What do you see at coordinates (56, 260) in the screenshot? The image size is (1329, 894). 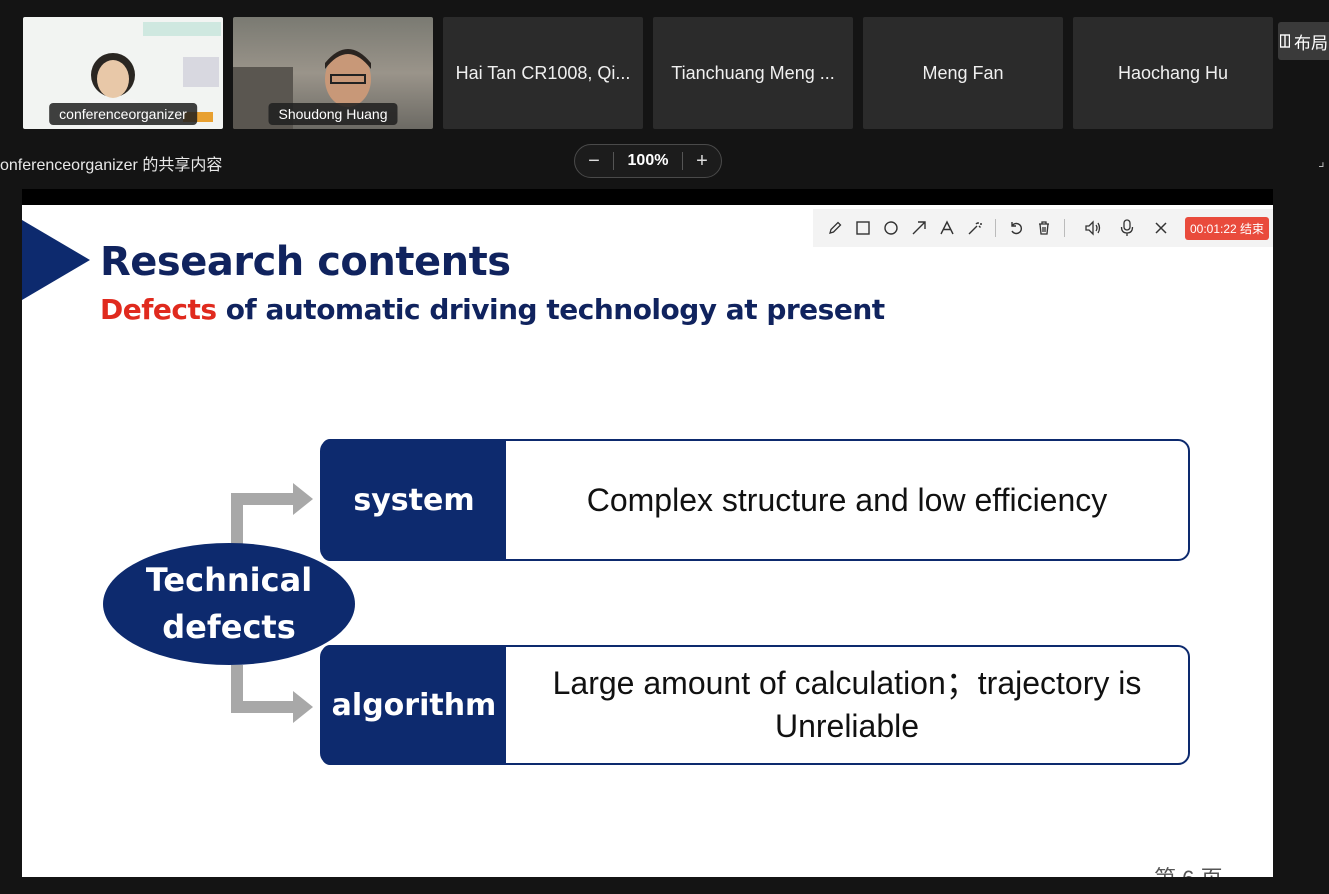 I see `title-triangle-icon` at bounding box center [56, 260].